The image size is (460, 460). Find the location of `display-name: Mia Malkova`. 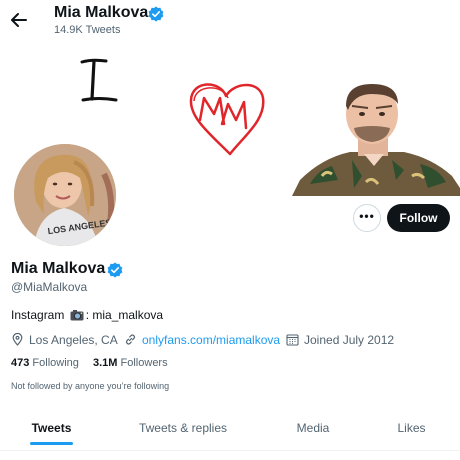

display-name: Mia Malkova is located at coordinates (58, 268).